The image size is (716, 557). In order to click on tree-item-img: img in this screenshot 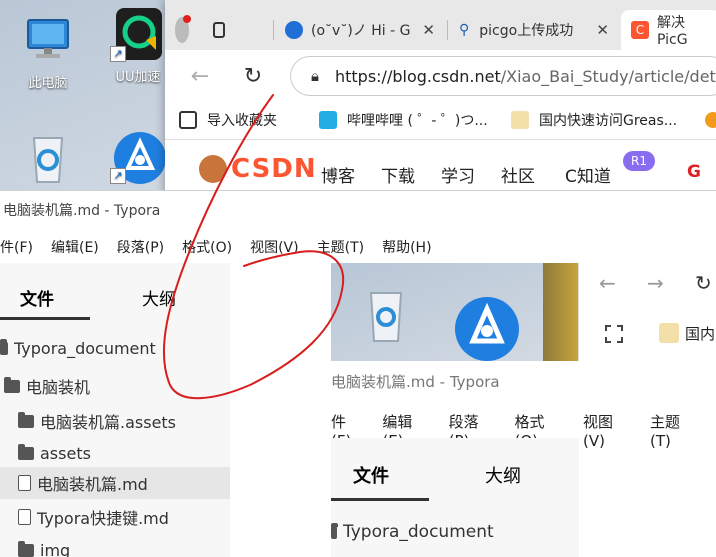, I will do `click(44, 549)`.